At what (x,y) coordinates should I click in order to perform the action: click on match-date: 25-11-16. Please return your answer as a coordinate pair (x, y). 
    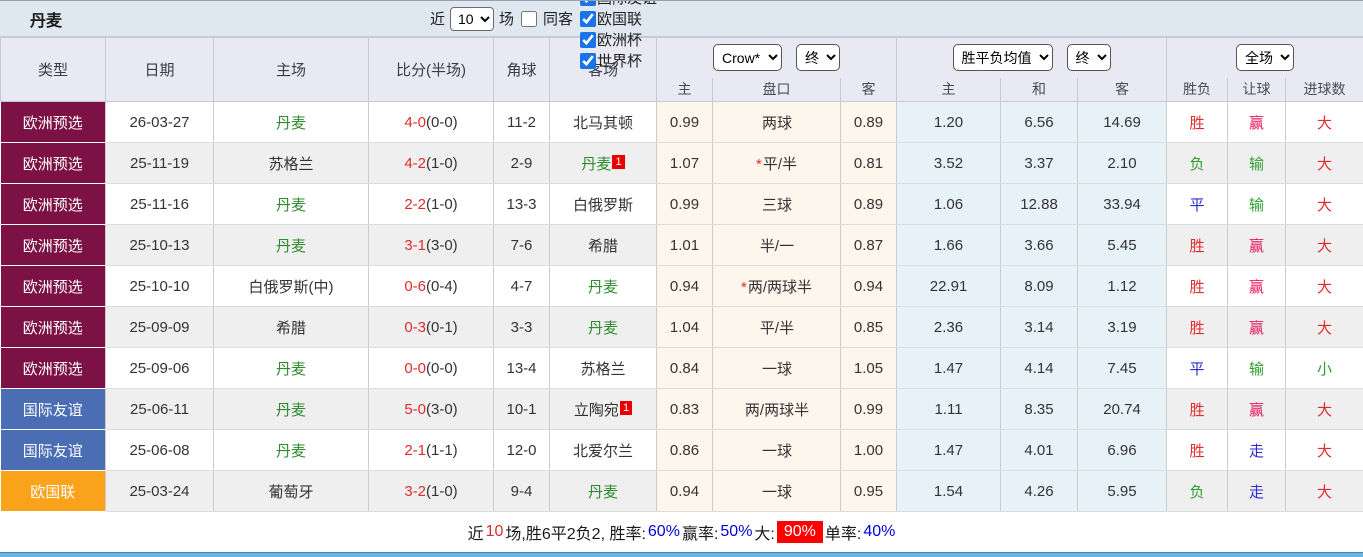
    Looking at the image, I should click on (159, 204).